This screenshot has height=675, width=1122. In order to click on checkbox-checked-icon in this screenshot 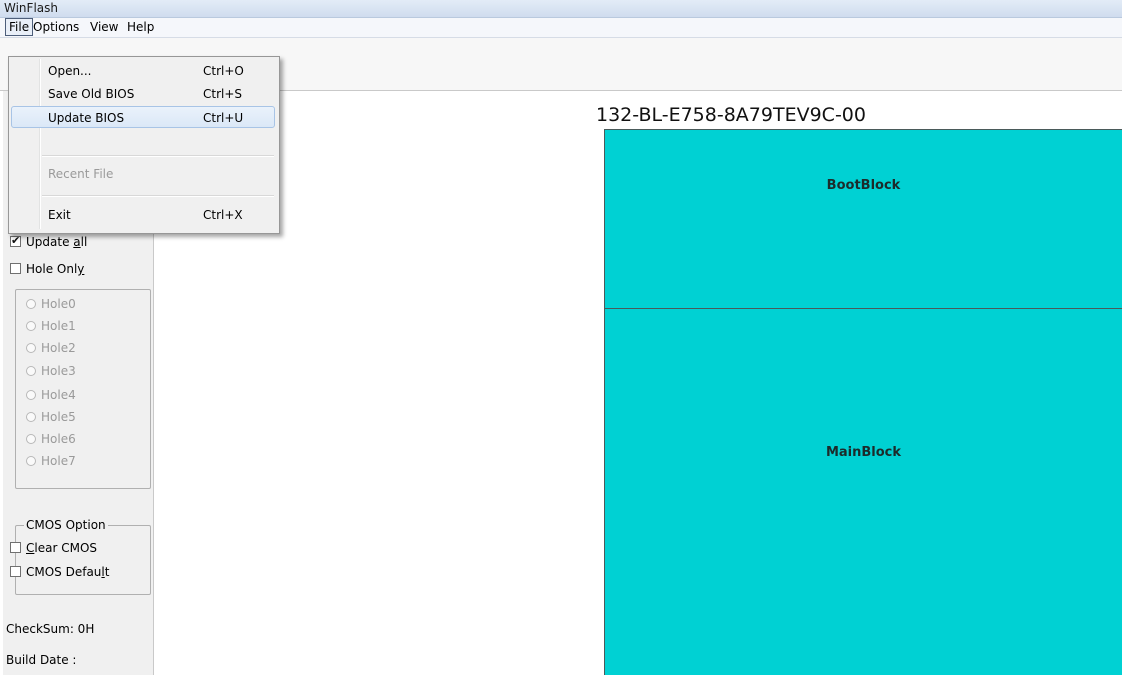, I will do `click(15, 241)`.